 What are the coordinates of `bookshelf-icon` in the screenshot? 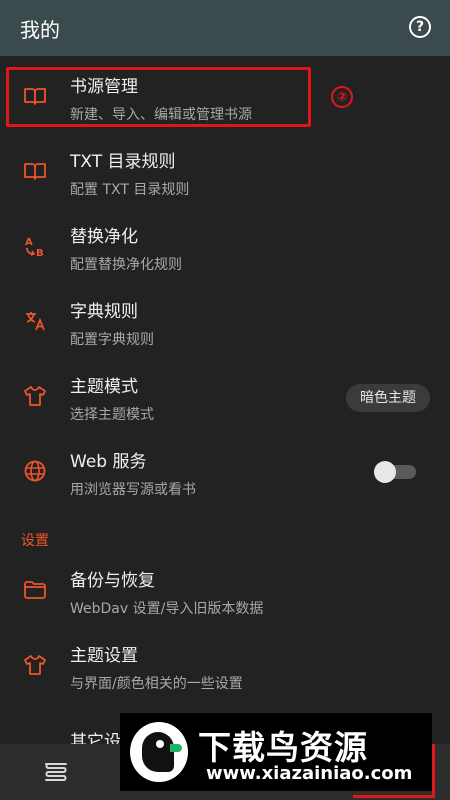 It's located at (56, 772).